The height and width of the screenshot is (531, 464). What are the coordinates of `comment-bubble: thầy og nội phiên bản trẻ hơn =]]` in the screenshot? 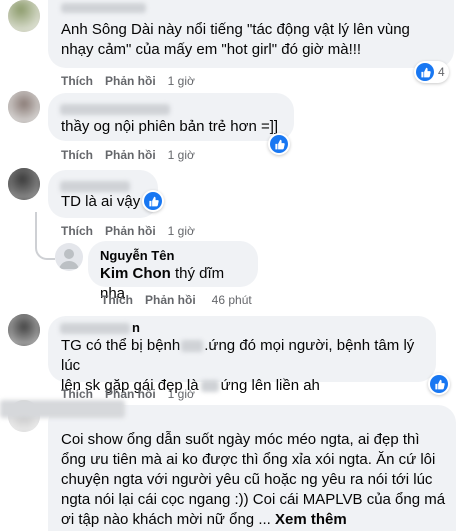 It's located at (171, 117).